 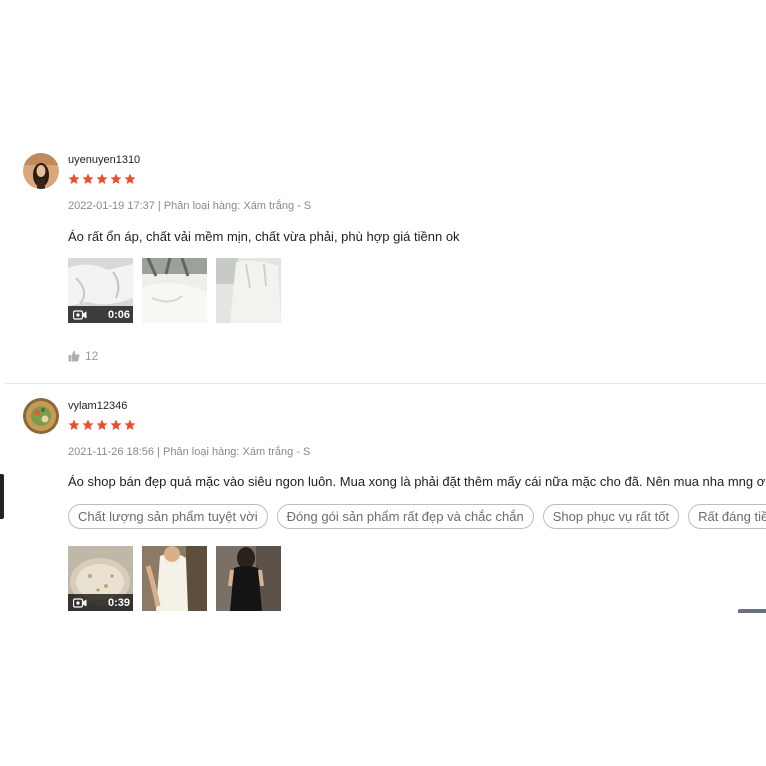 What do you see at coordinates (104, 160) in the screenshot?
I see `reviewer-username: uyenuyen1310` at bounding box center [104, 160].